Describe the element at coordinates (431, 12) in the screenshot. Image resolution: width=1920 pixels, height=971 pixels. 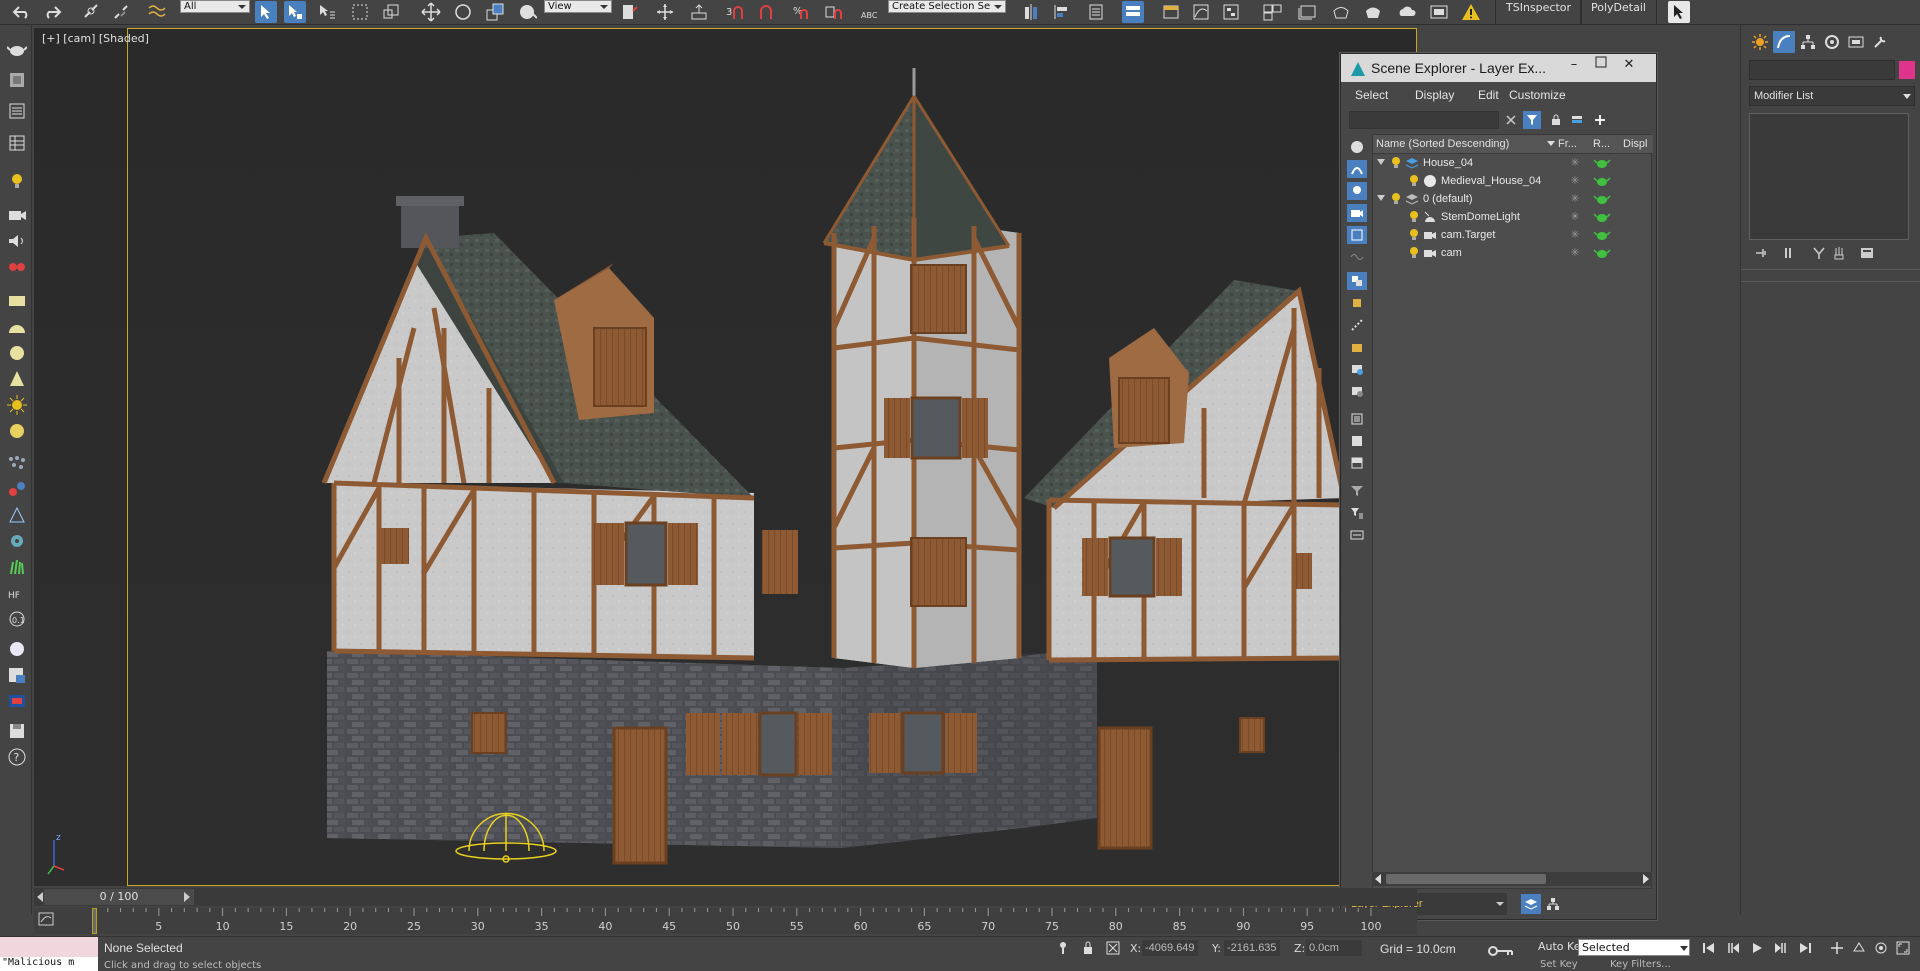
I see `move-icon` at that location.